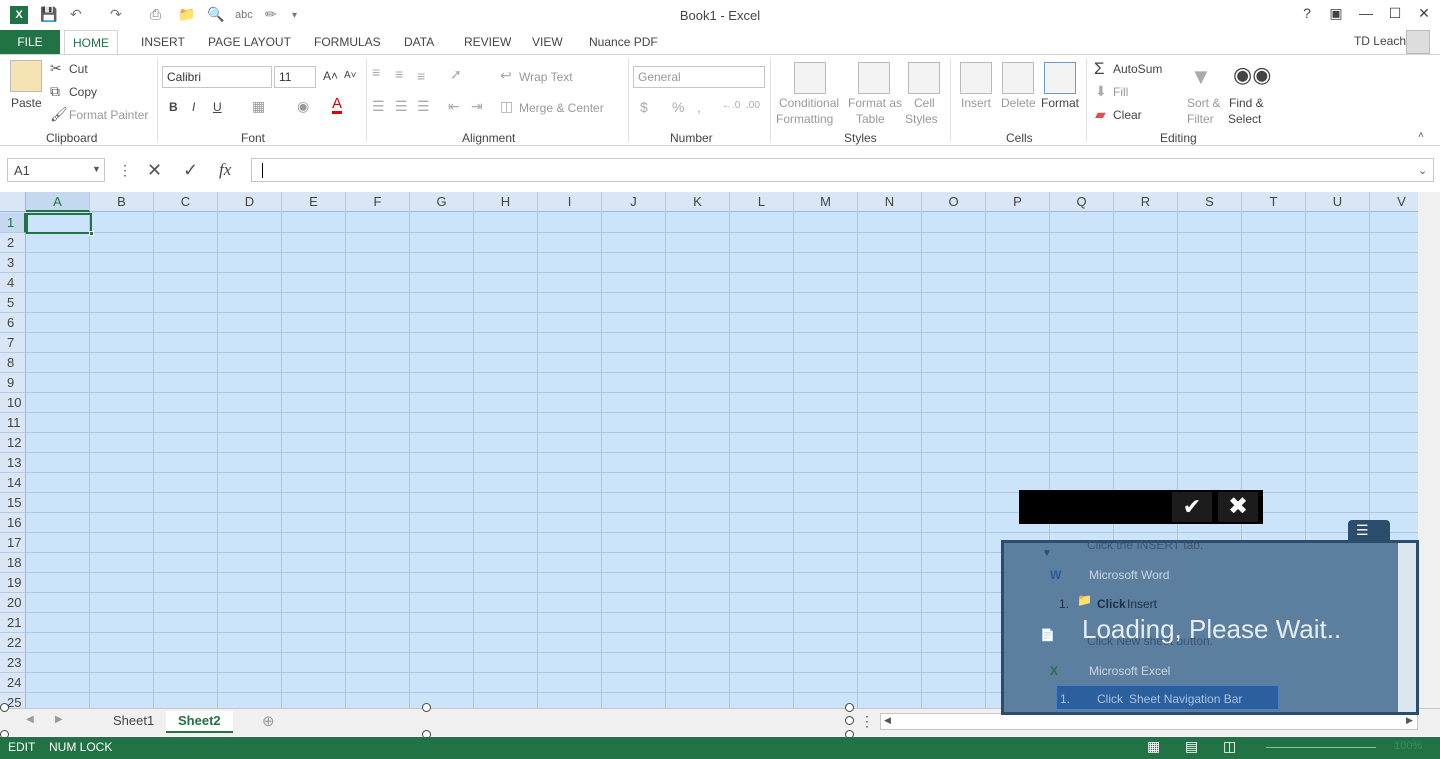 Image resolution: width=1440 pixels, height=759 pixels. I want to click on insert-function-button: fx, so click(225, 170).